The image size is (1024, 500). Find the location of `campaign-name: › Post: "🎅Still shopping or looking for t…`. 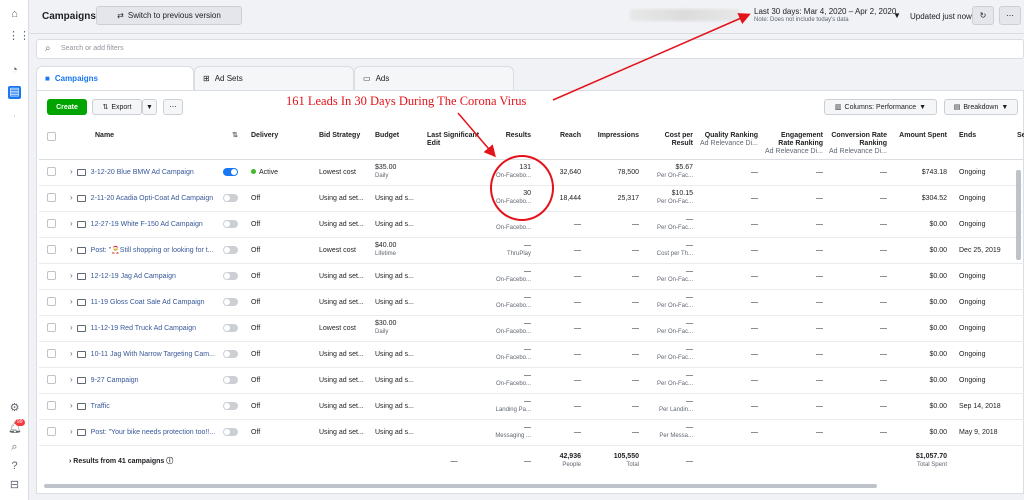

campaign-name: › Post: "🎅Still shopping or looking for t… is located at coordinates (143, 250).